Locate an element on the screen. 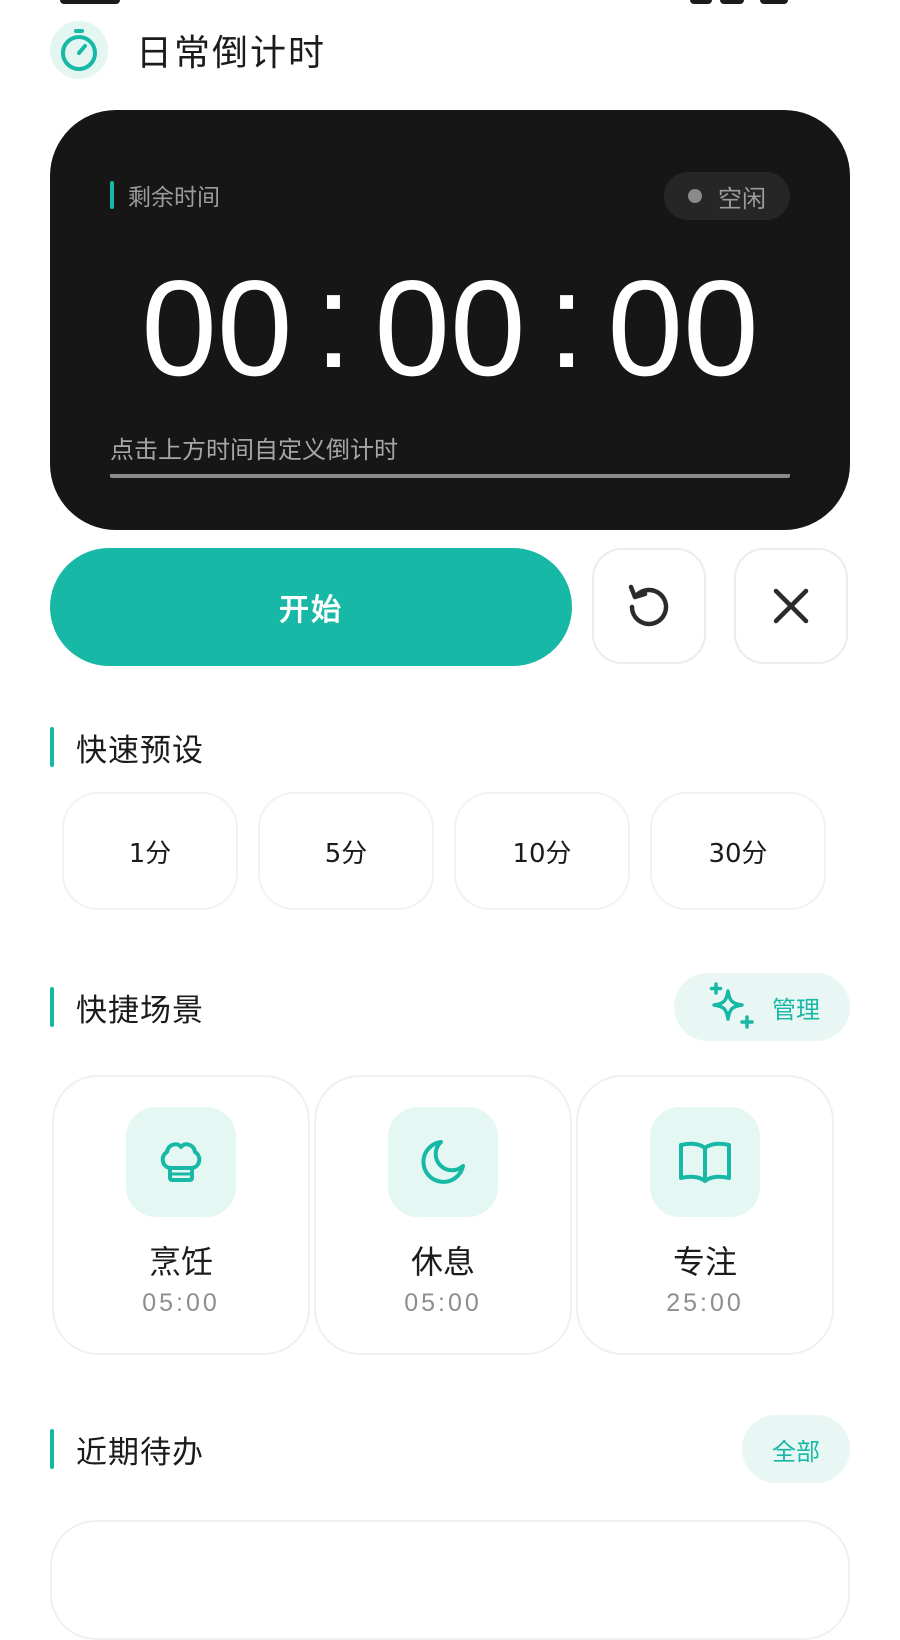 The image size is (900, 1640). todo-list-card is located at coordinates (450, 1580).